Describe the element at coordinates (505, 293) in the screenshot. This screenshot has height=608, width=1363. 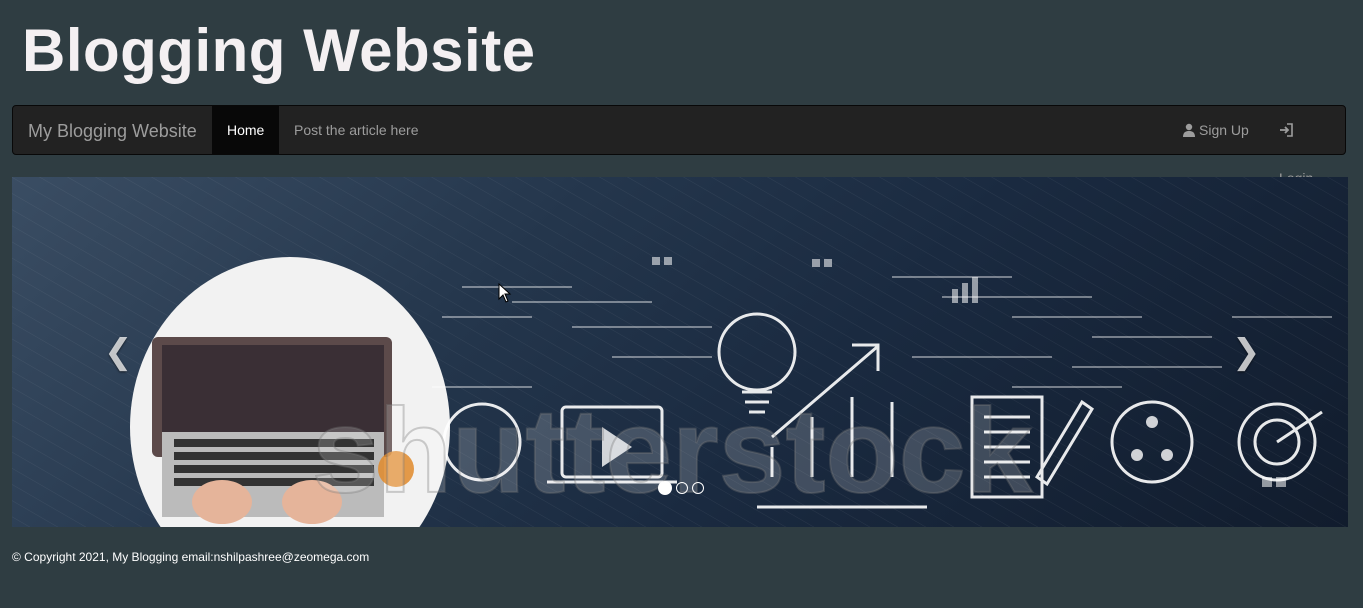
I see `mouse-cursor-icon` at that location.